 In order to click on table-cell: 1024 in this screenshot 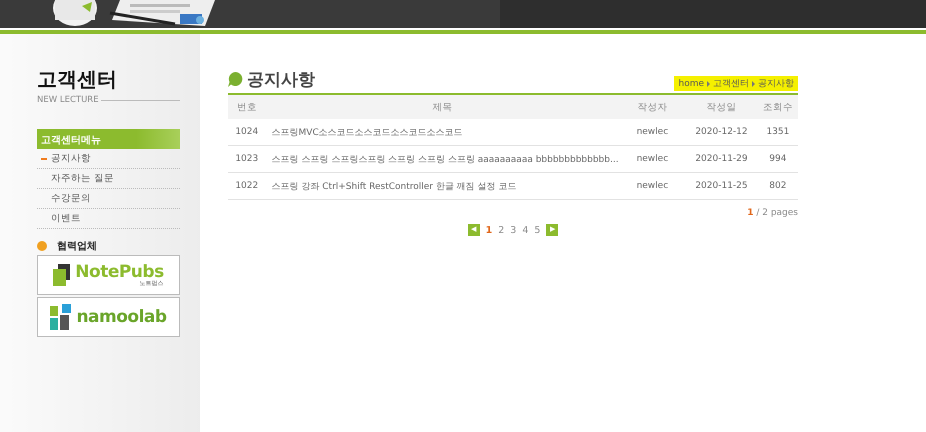, I will do `click(247, 132)`.